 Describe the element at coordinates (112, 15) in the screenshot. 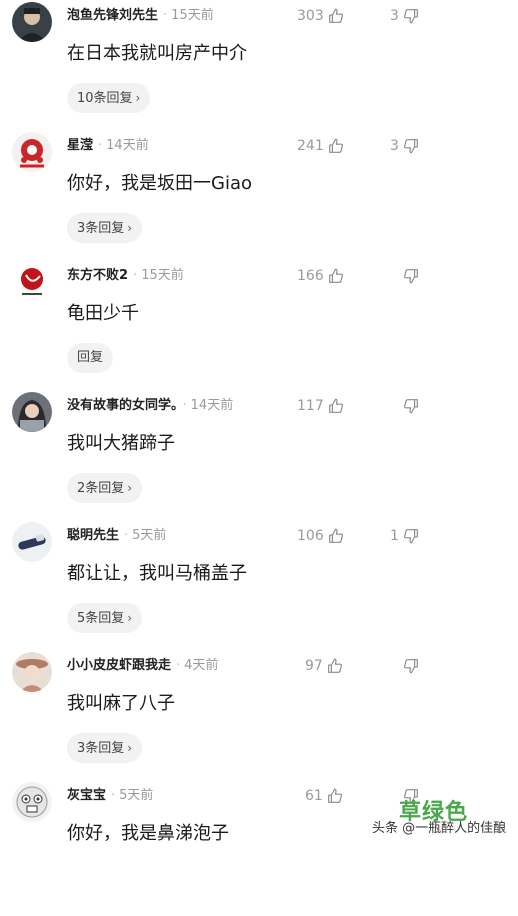

I see `username: 泡鱼先锋刘先生` at that location.